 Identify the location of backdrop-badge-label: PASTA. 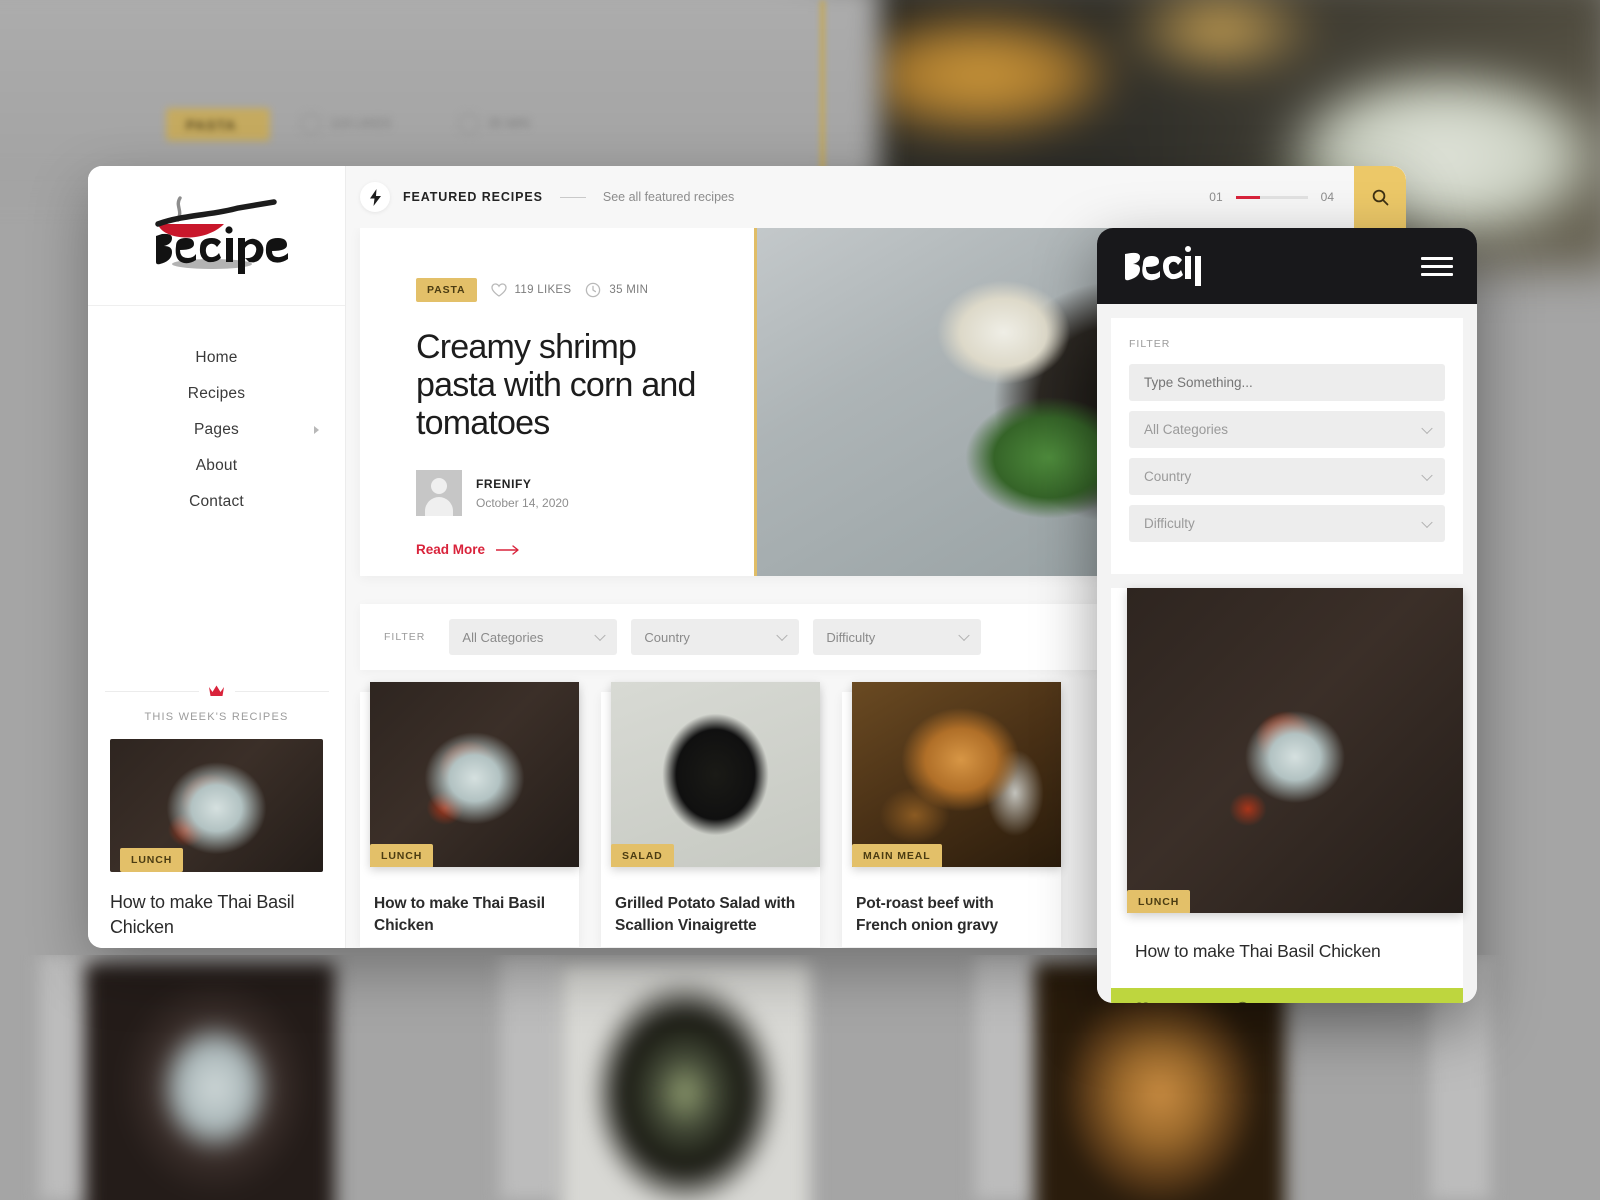
(211, 125).